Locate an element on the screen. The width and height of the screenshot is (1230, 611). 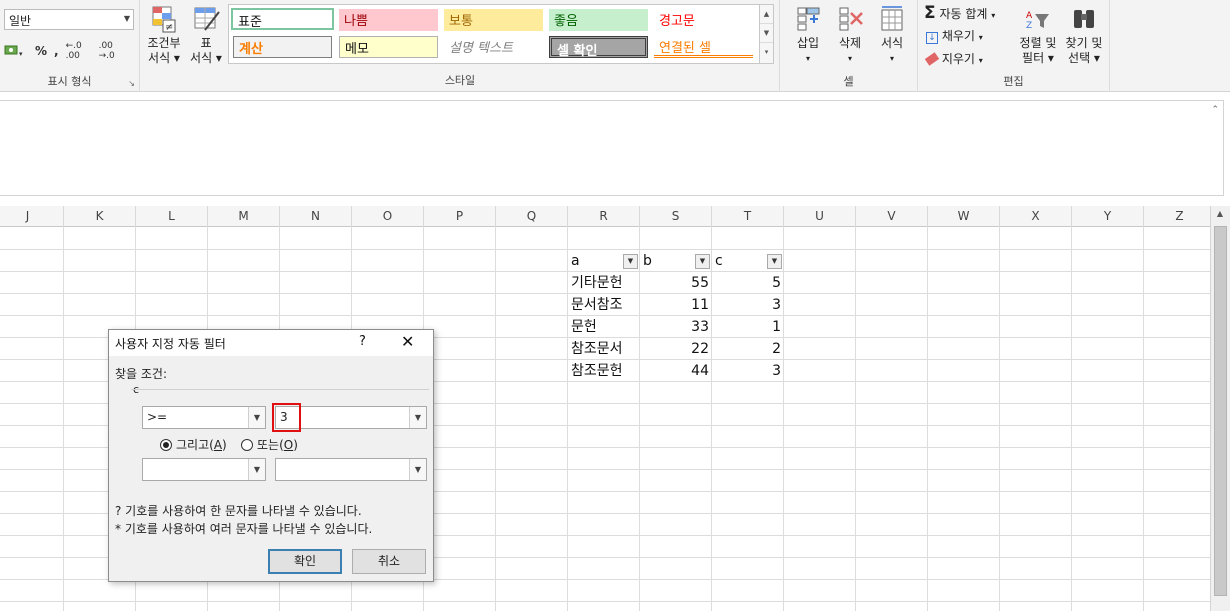
chevron-up-icon: ⌃ is located at coordinates (1215, 110).